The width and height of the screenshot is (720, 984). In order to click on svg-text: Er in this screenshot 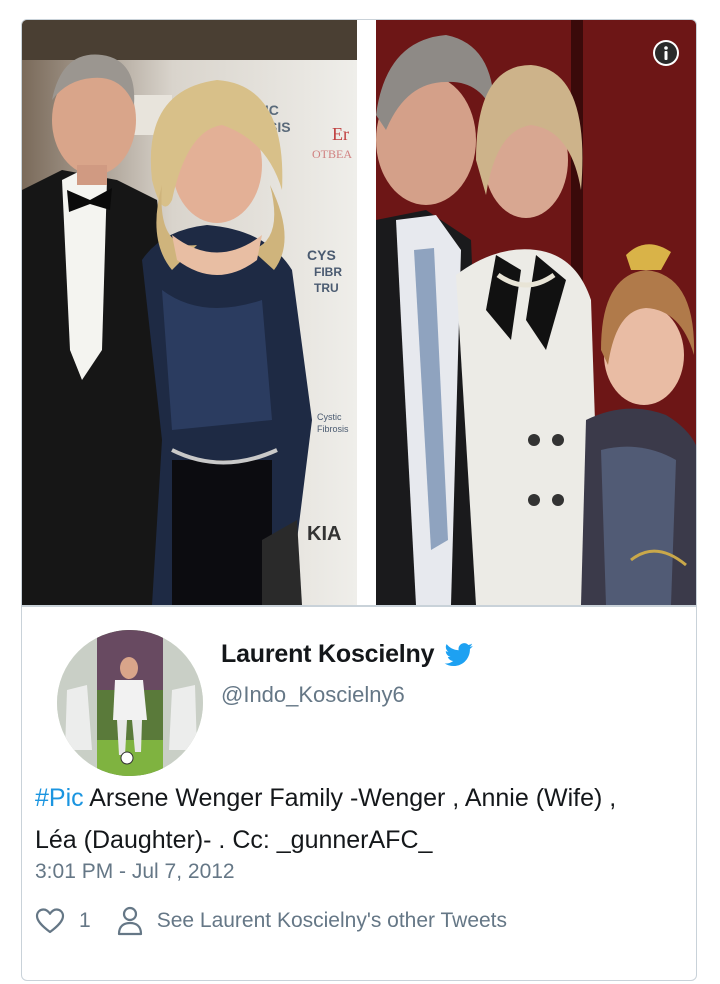, I will do `click(340, 134)`.